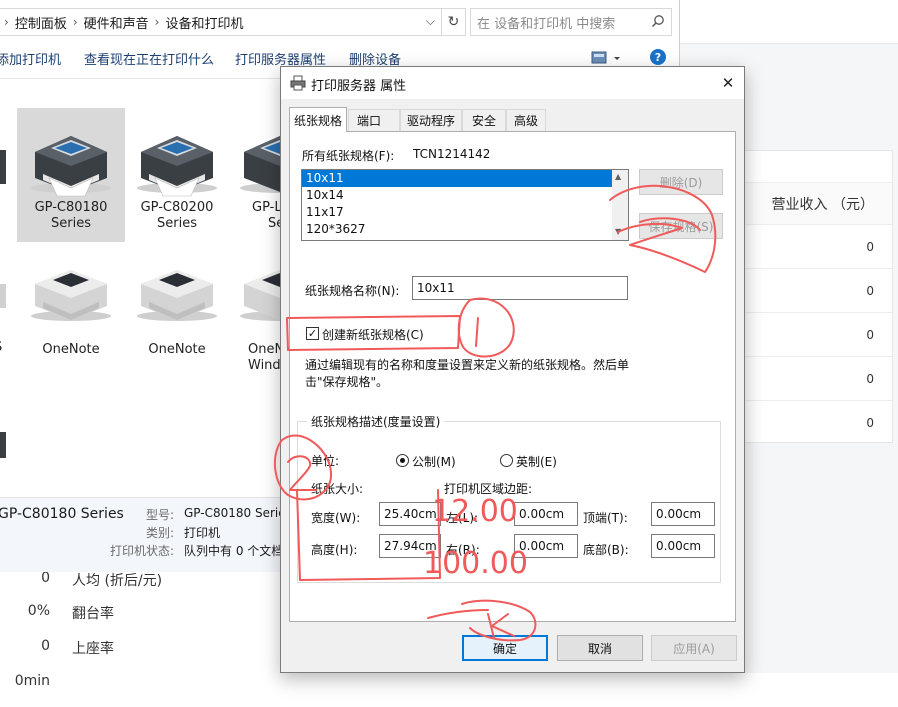 The image size is (898, 707). What do you see at coordinates (683, 546) in the screenshot?
I see `bottom-margin-field: 0.00cm` at bounding box center [683, 546].